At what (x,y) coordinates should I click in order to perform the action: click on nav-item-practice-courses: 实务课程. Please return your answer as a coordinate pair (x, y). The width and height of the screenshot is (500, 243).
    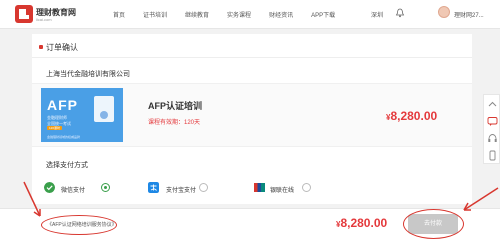
    Looking at the image, I should click on (239, 14).